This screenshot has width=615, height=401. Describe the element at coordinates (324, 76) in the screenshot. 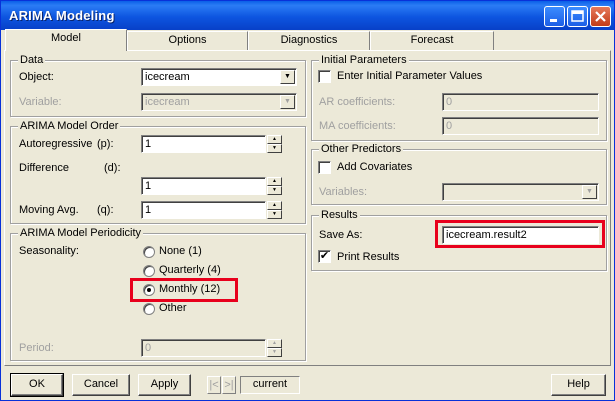

I see `enter-initial-values-checkbox` at that location.